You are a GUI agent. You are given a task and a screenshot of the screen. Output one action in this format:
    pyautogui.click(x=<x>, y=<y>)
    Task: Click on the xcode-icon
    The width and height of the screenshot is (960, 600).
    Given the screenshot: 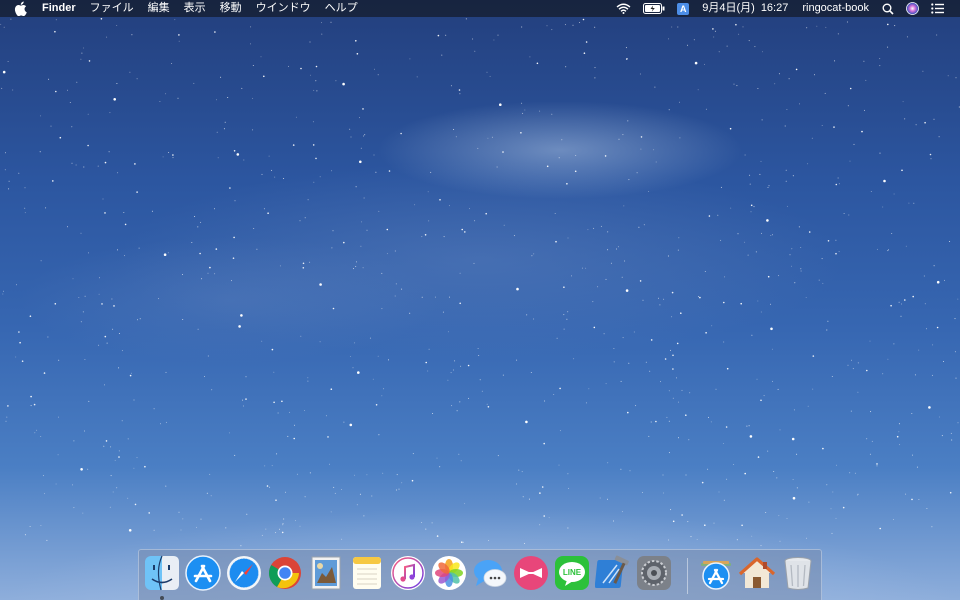 What is the action you would take?
    pyautogui.click(x=611, y=571)
    